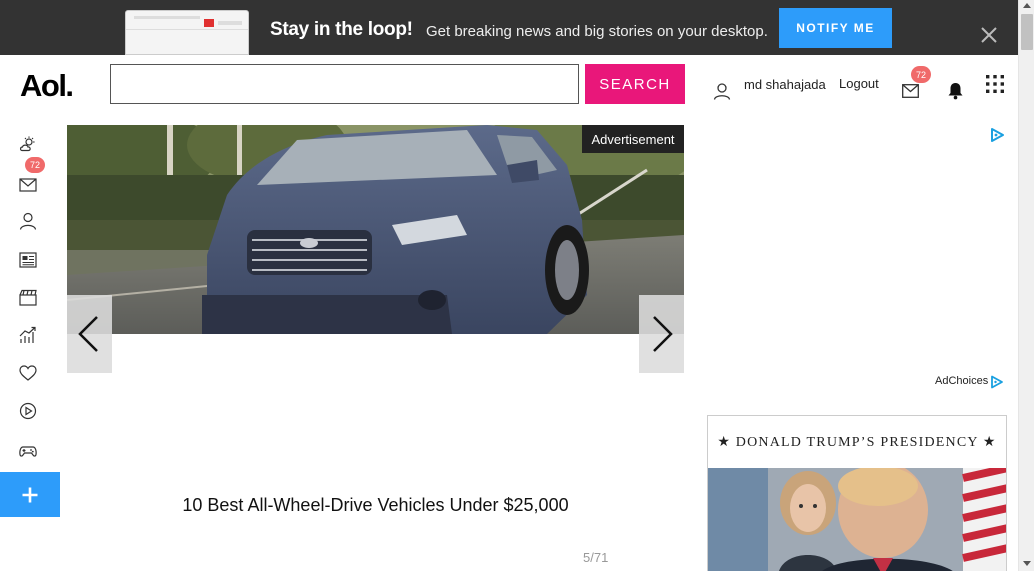  What do you see at coordinates (341, 29) in the screenshot?
I see `banner-title: Stay in the loop!` at bounding box center [341, 29].